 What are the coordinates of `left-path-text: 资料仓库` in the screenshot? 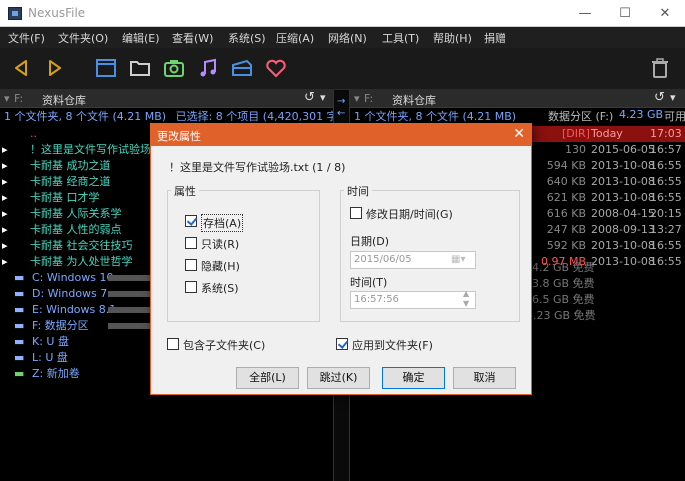 It's located at (64, 100).